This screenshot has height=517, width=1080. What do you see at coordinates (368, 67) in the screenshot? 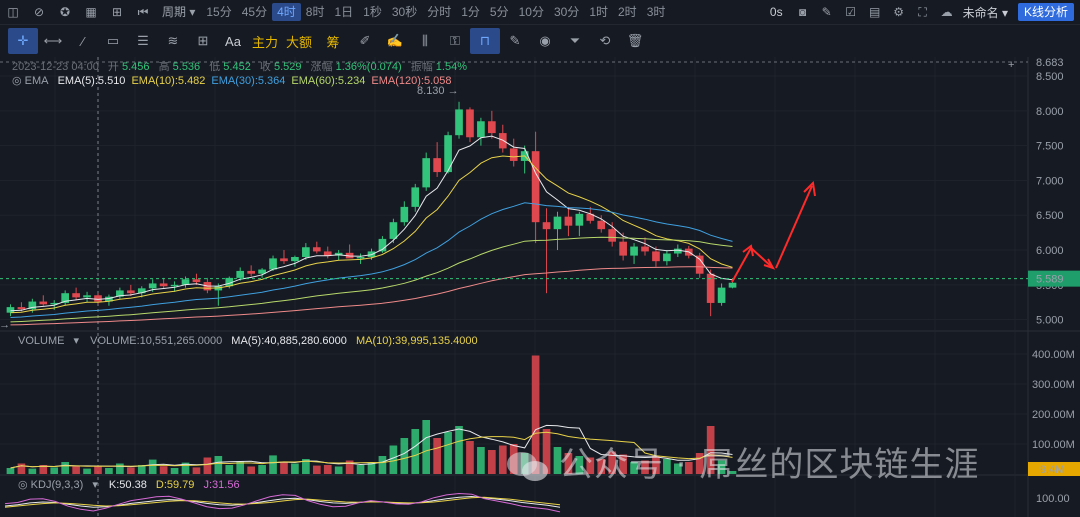
I see `change-value: 1.36%(0.074)` at bounding box center [368, 67].